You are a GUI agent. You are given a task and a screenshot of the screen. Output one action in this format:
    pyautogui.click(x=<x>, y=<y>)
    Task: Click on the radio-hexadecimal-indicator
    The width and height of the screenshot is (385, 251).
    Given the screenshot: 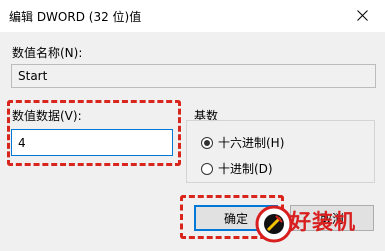 What is the action you would take?
    pyautogui.click(x=207, y=142)
    